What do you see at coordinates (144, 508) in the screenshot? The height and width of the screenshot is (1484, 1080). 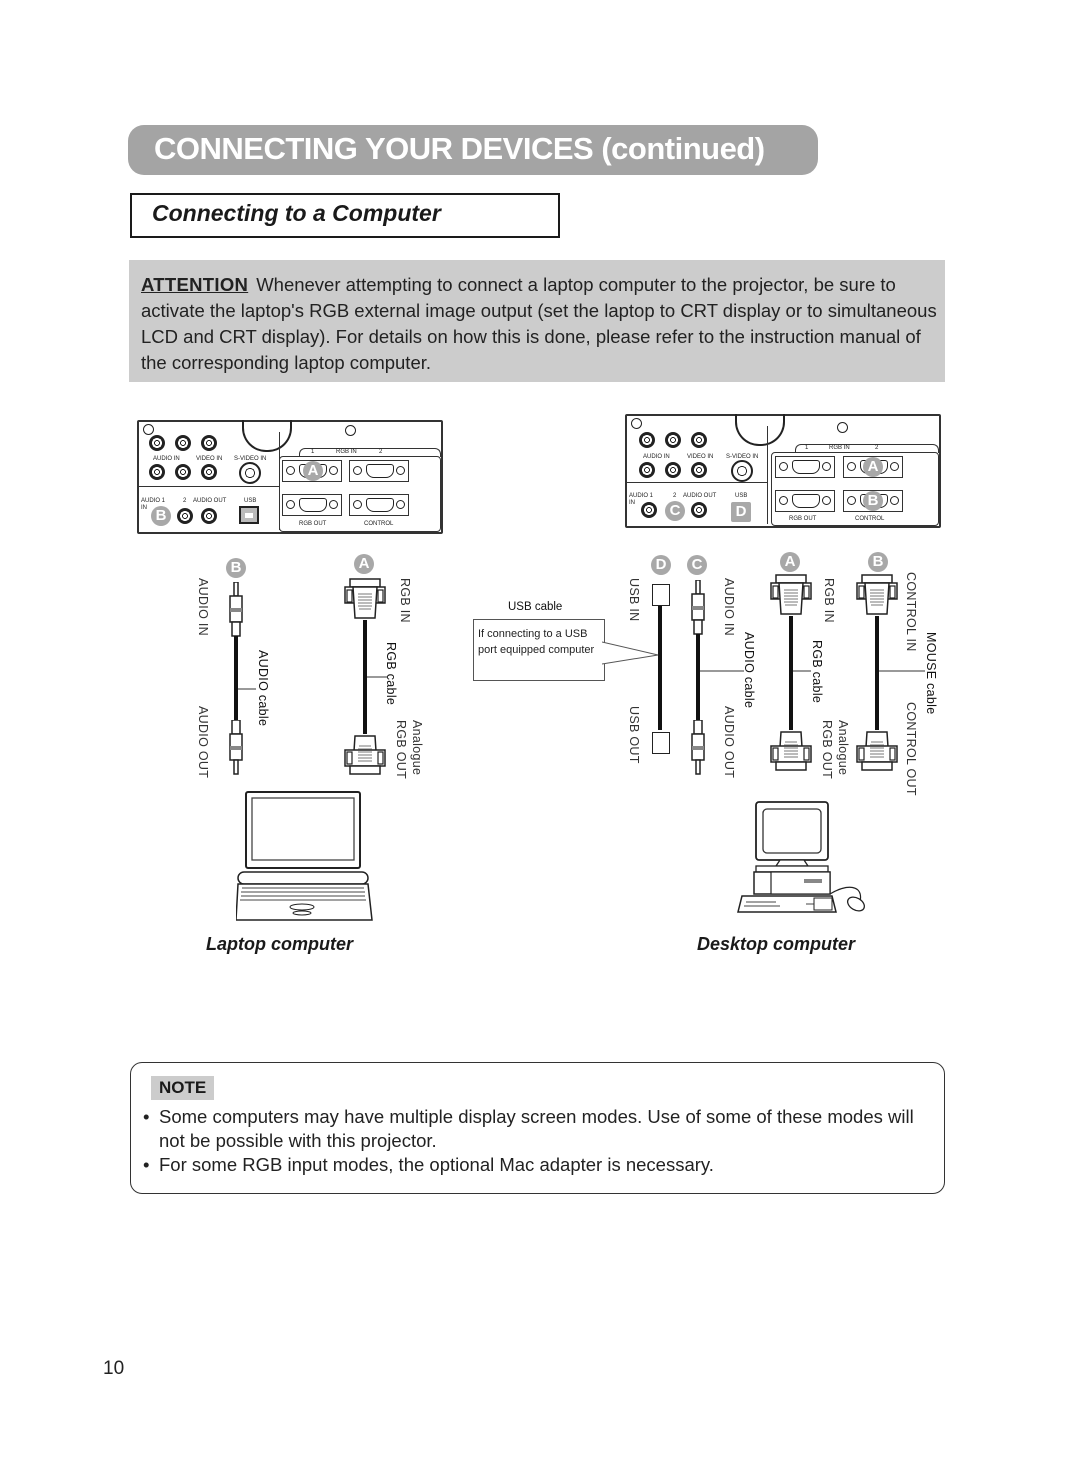 I see `in-port-label: IN` at bounding box center [144, 508].